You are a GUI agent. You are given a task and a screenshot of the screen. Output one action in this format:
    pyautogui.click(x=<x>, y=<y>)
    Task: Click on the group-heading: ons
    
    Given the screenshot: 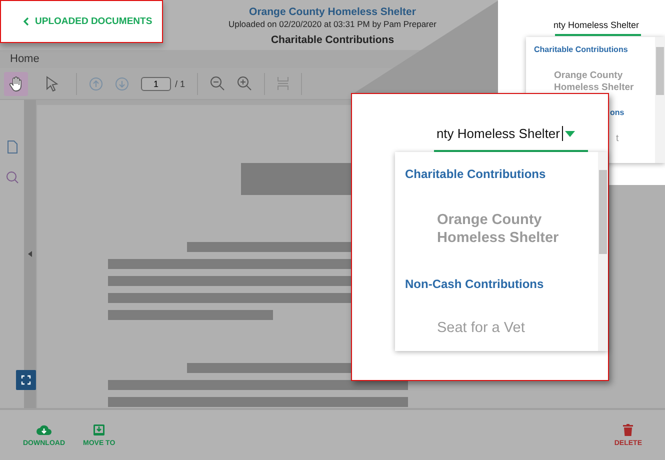 What is the action you would take?
    pyautogui.click(x=617, y=112)
    